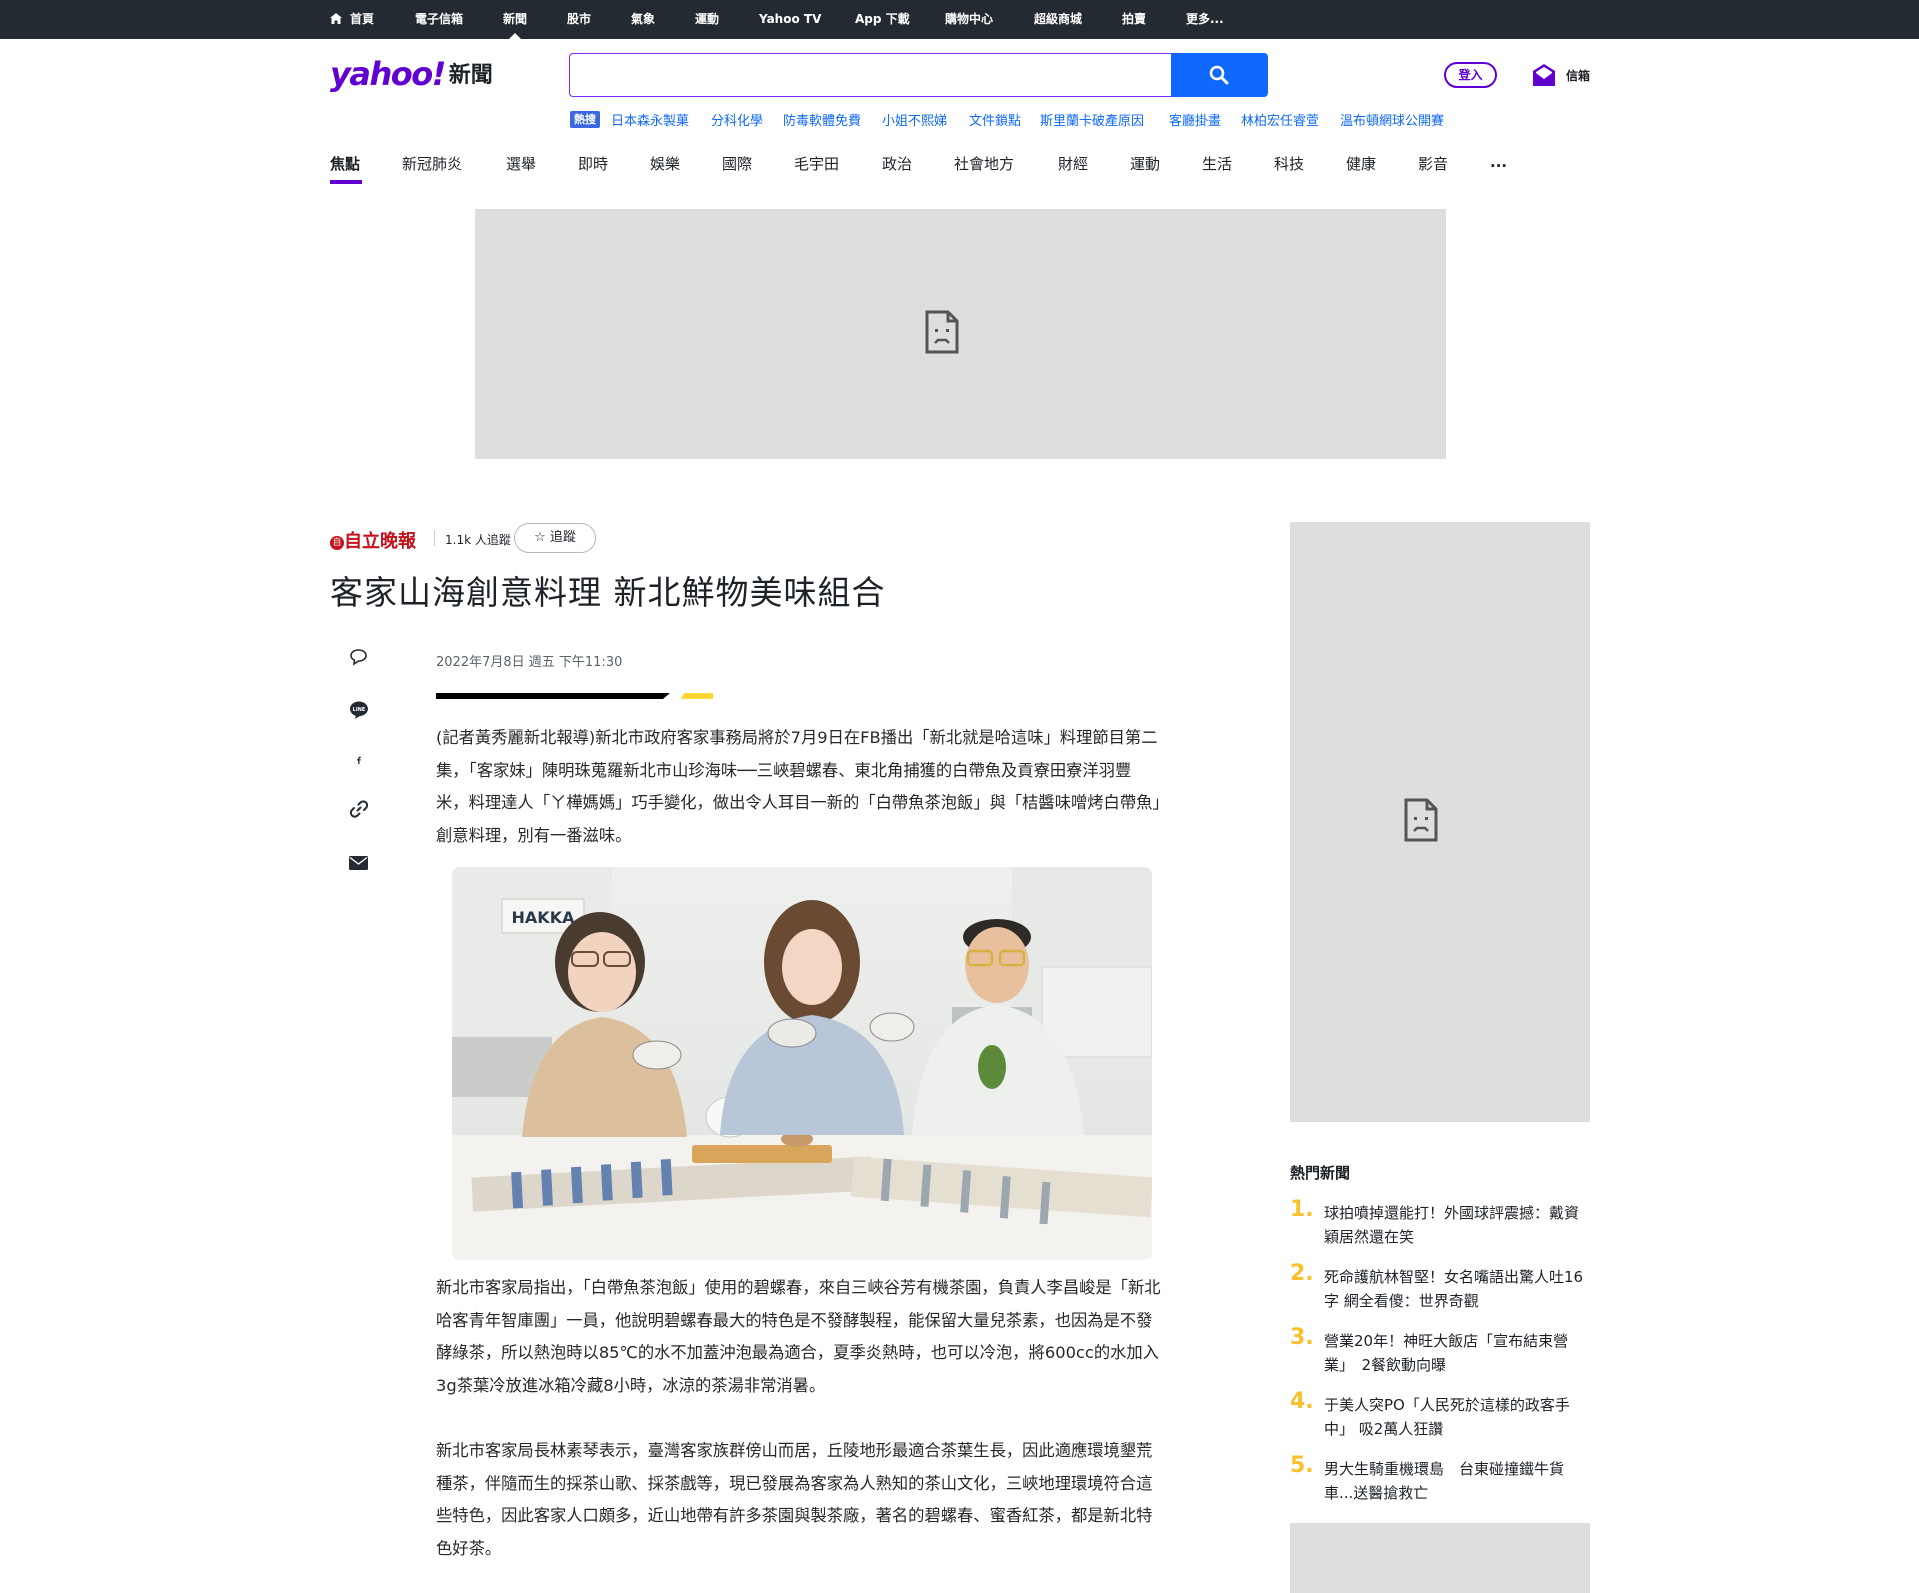 Image resolution: width=1919 pixels, height=1593 pixels. I want to click on category-tab: 國際, so click(737, 163).